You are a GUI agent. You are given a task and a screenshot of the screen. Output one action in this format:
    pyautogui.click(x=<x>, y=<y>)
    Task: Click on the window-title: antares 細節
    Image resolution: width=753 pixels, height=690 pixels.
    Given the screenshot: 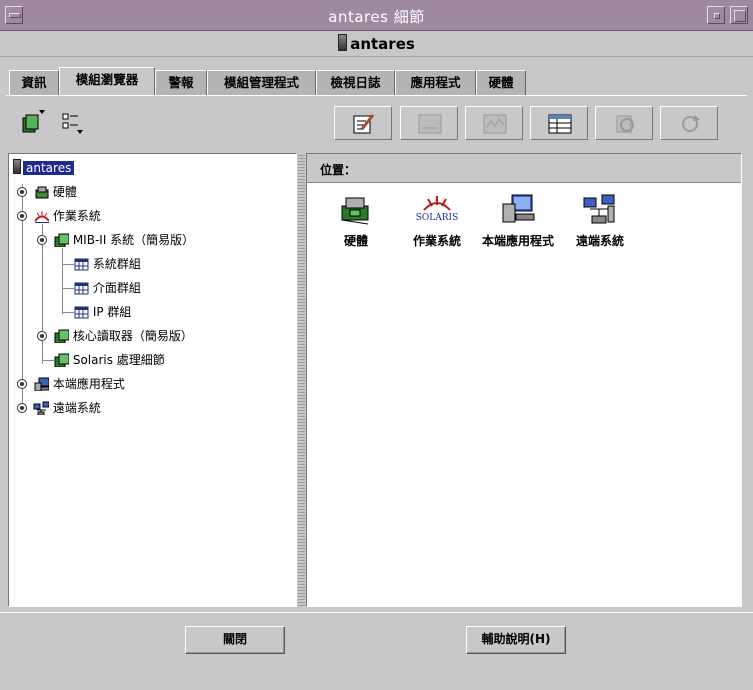 What is the action you would take?
    pyautogui.click(x=376, y=17)
    